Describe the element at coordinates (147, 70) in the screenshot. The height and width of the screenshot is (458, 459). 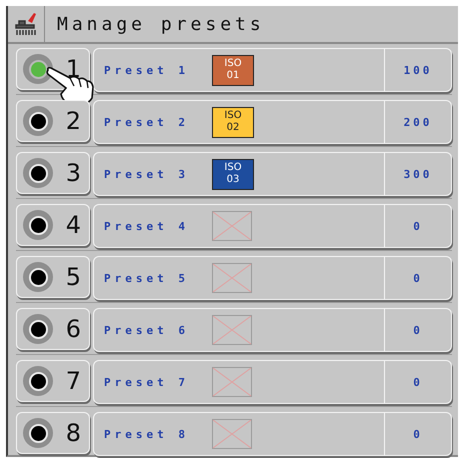
I see `preset-name: Preset 1` at that location.